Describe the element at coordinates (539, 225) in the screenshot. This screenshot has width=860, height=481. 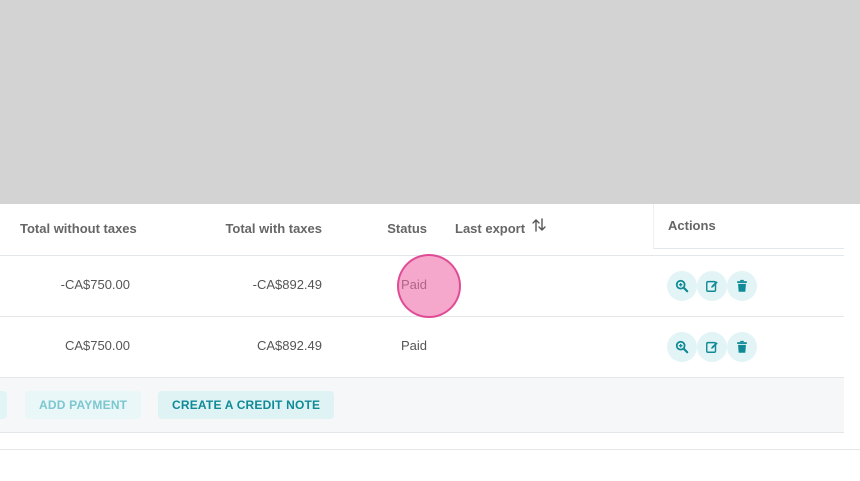
I see `sort-arrows-icon` at that location.